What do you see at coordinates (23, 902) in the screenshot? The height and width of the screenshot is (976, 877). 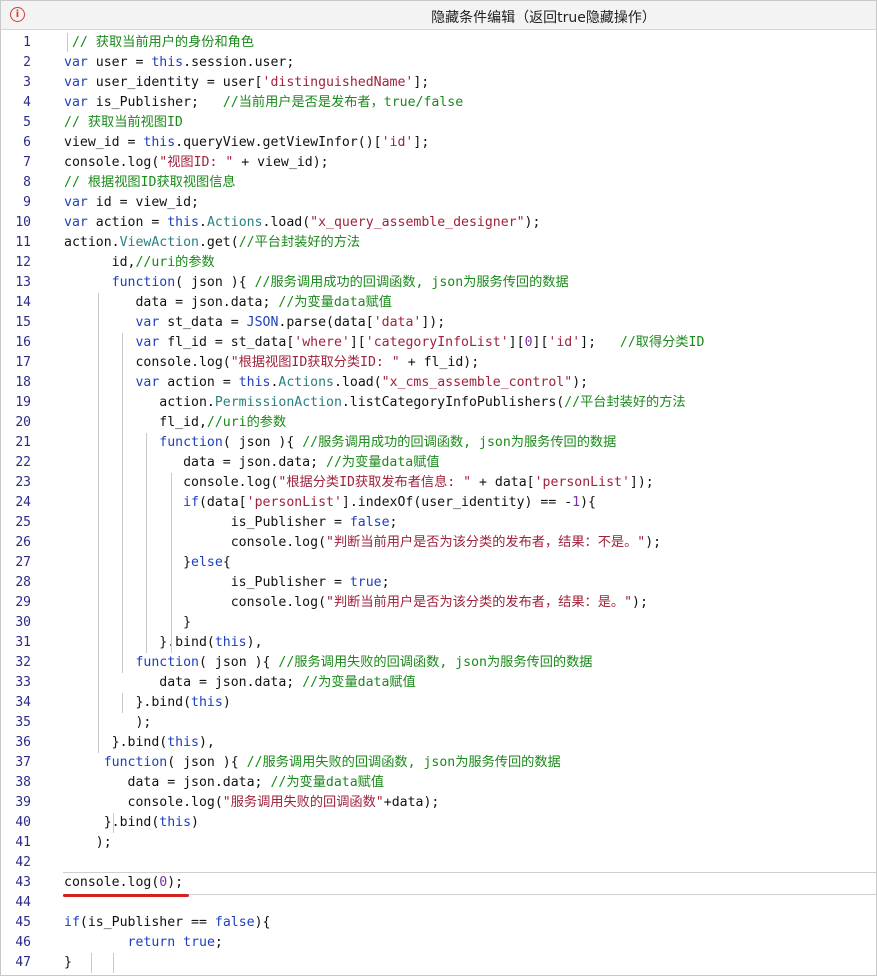 I see `line-number: 44` at bounding box center [23, 902].